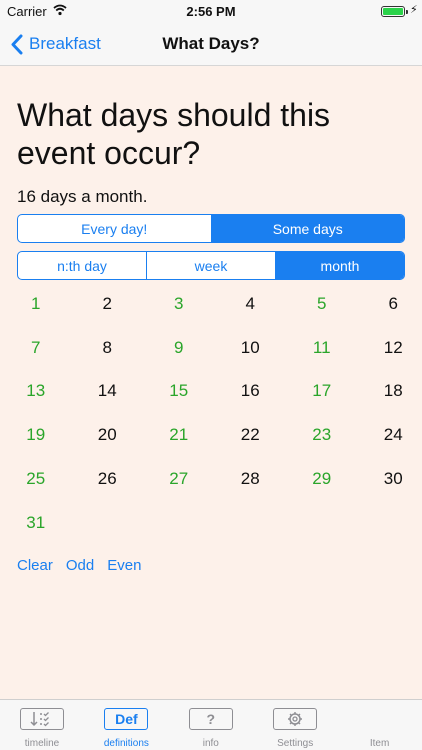 This screenshot has height=750, width=422. I want to click on day-cell: 6, so click(390, 304).